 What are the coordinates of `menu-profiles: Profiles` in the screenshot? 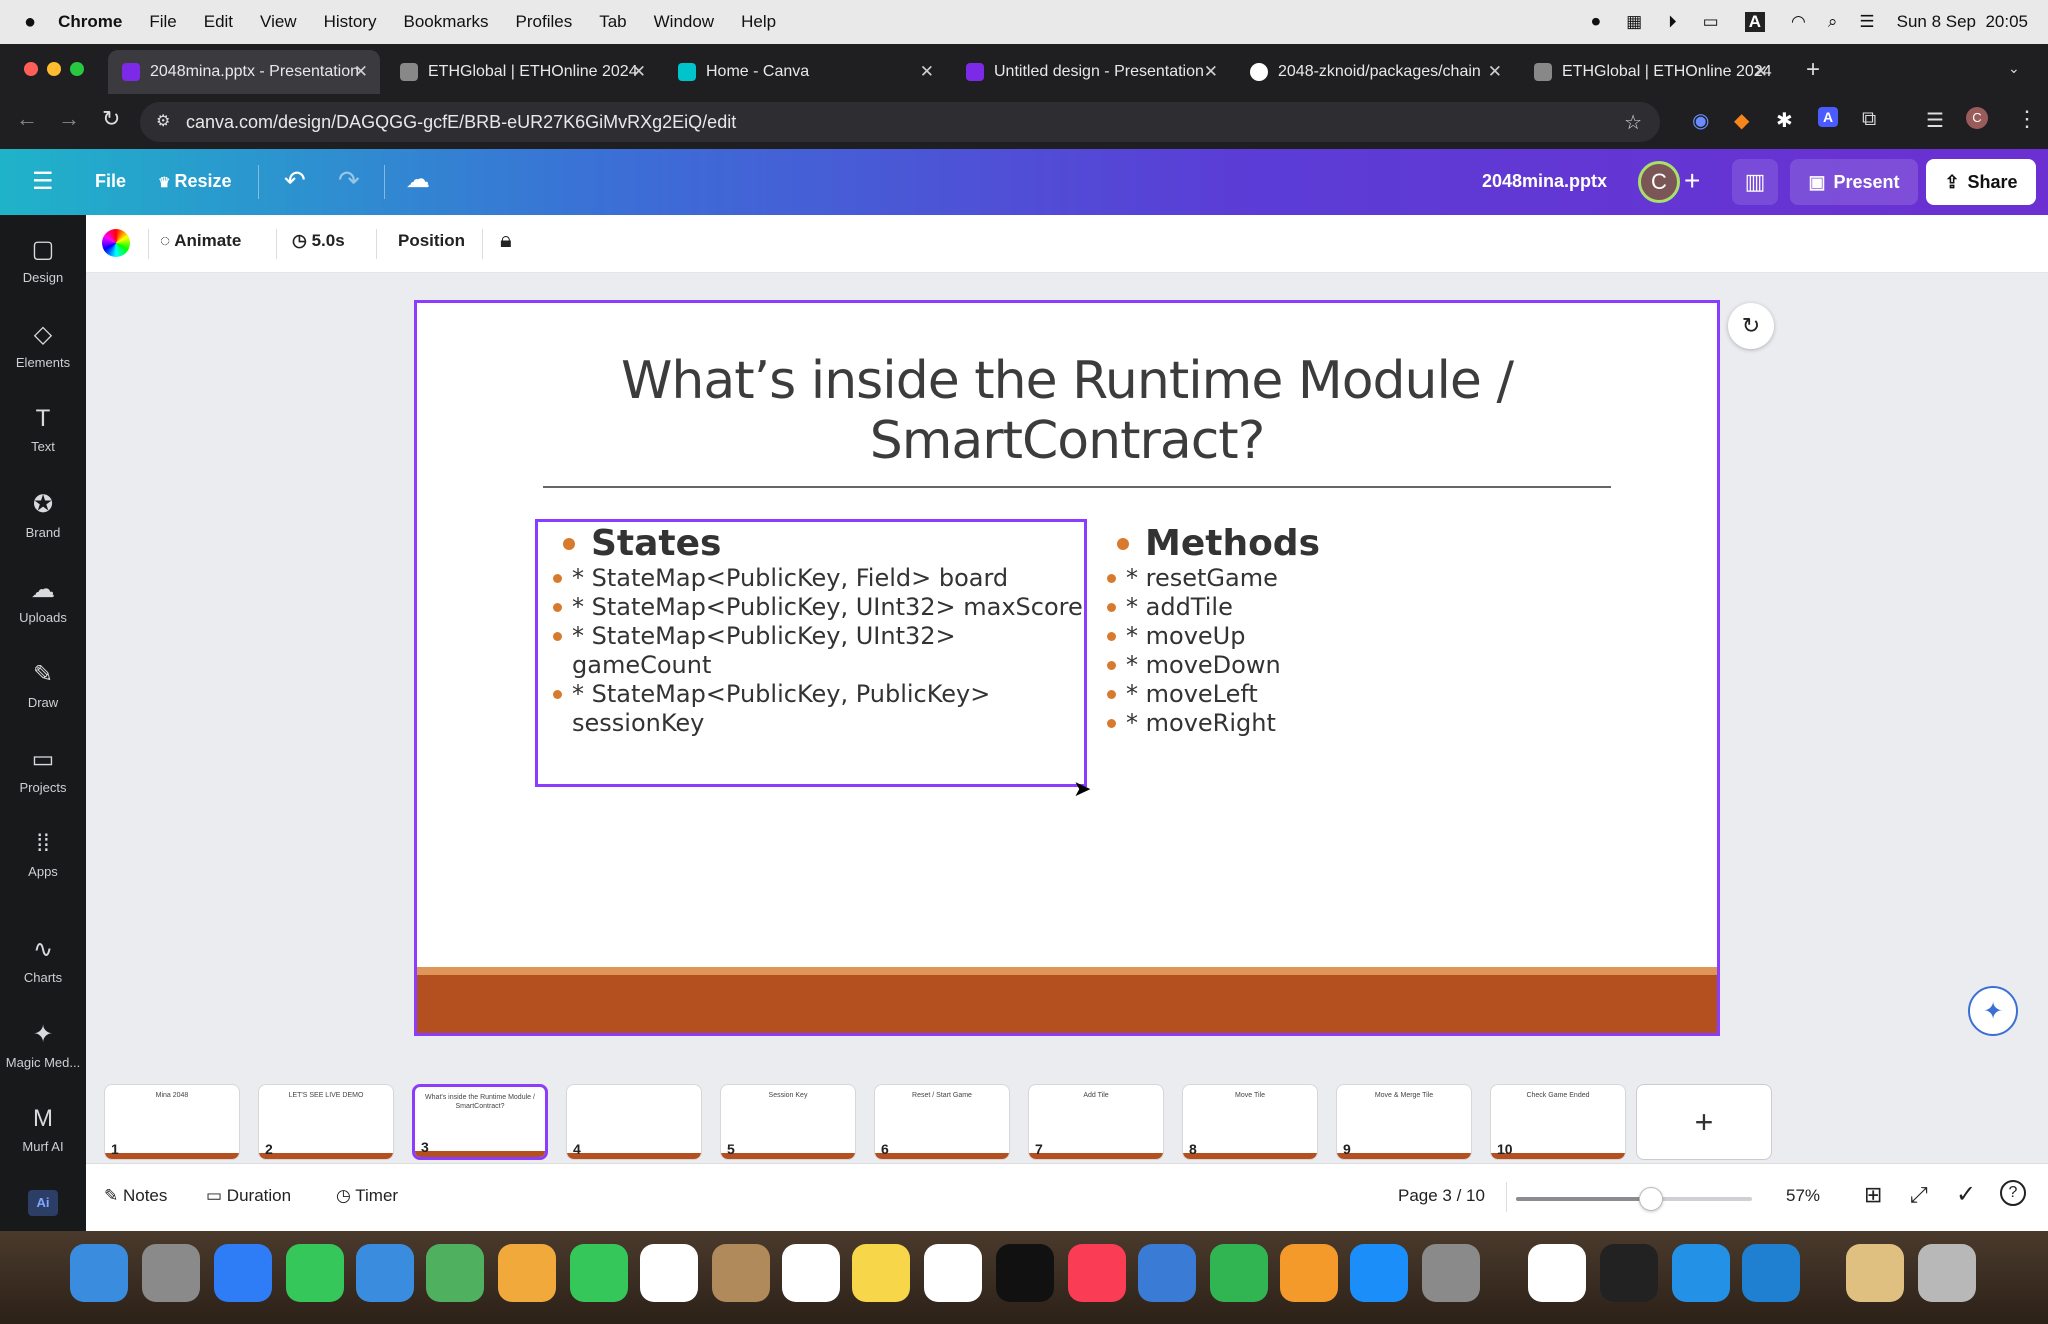 It's located at (544, 22).